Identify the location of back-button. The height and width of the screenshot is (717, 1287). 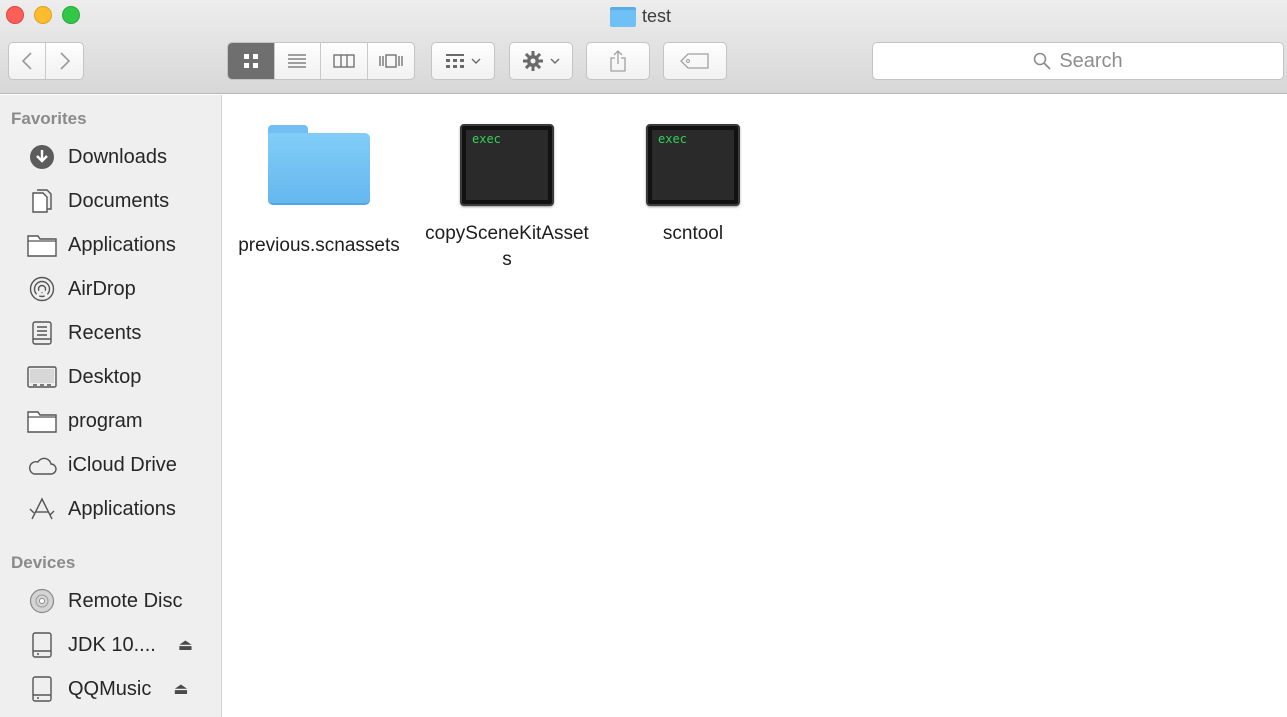
(28, 61).